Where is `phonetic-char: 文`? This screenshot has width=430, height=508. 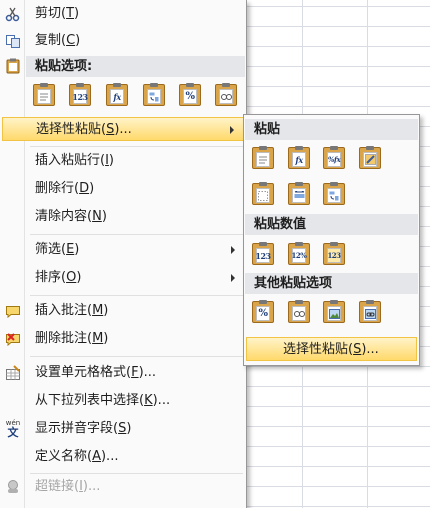
phonetic-char: 文 is located at coordinates (13, 432).